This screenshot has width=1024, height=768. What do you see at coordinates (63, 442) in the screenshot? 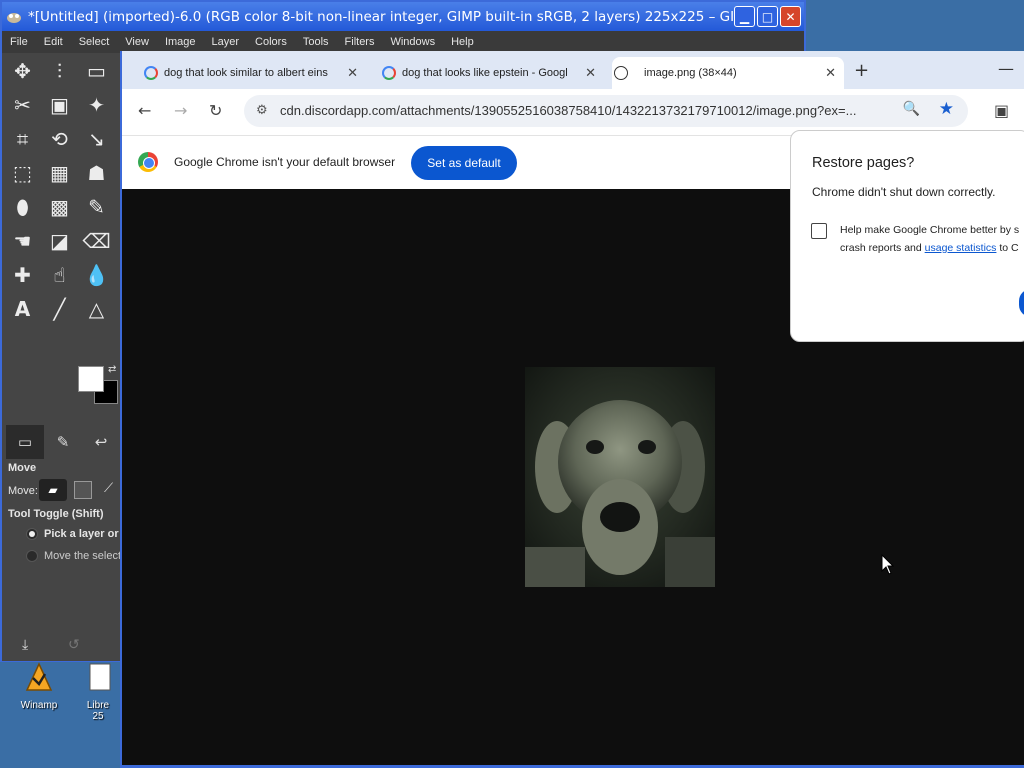
I see `device-status-tab: ✎` at bounding box center [63, 442].